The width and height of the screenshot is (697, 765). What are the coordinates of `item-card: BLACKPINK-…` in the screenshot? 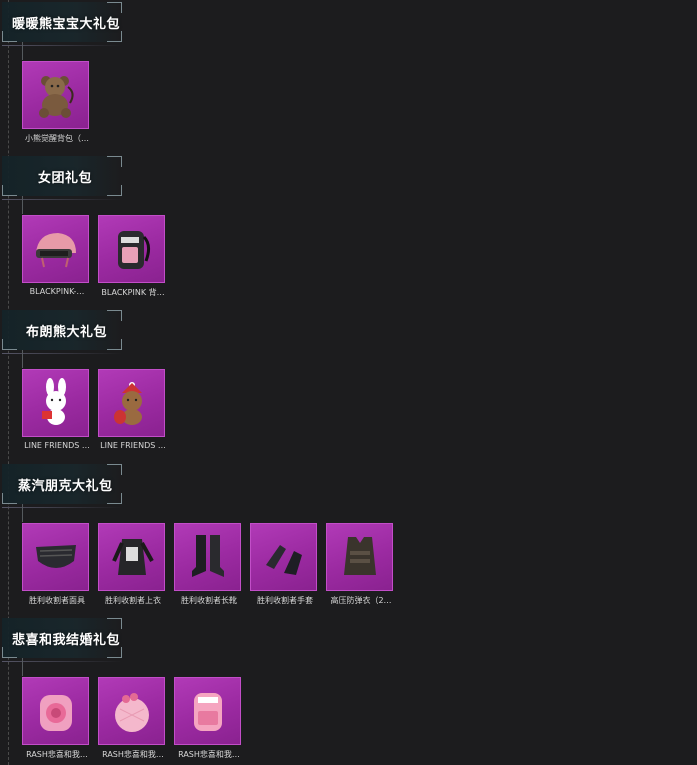 It's located at (55, 256).